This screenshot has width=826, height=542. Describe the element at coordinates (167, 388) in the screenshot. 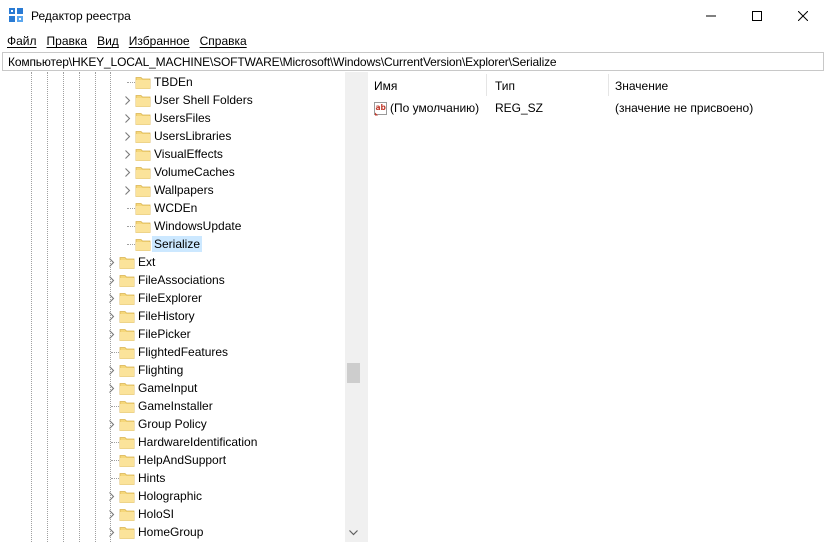

I see `tree-item-label: GameInput` at that location.